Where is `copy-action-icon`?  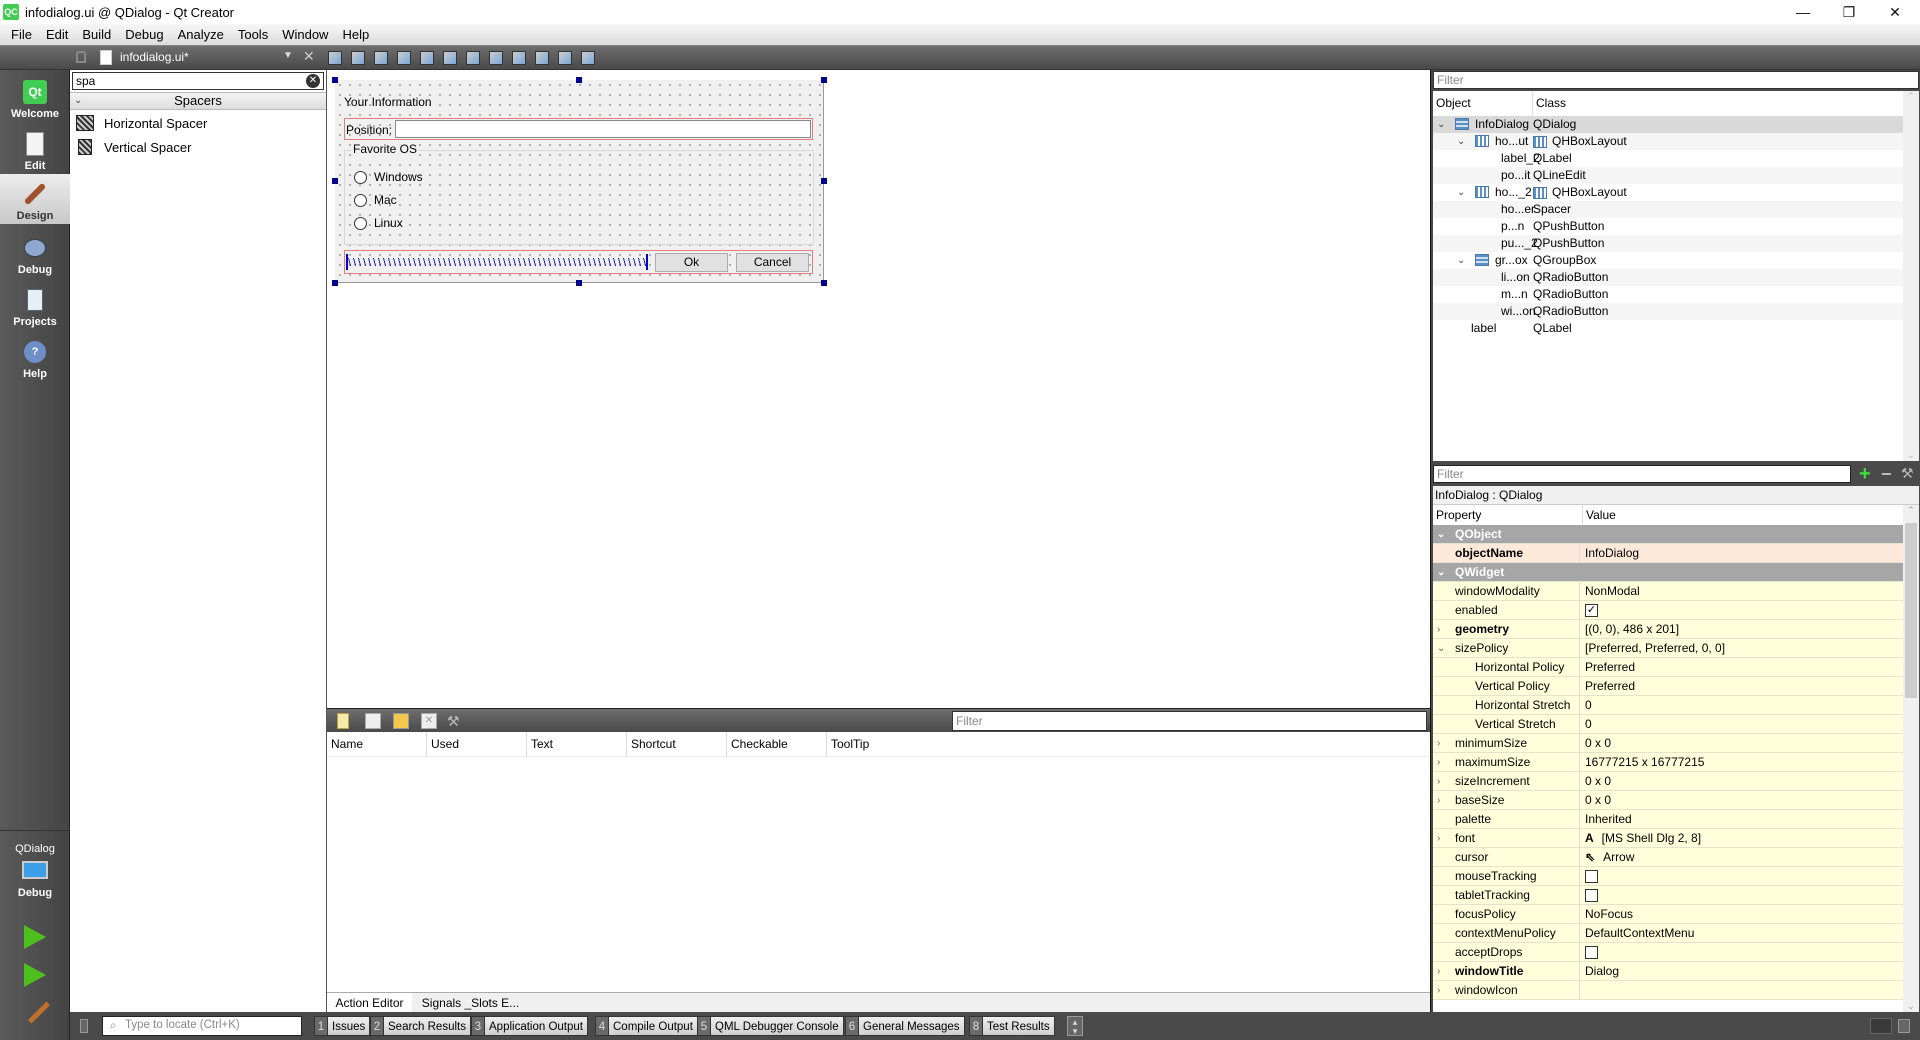 copy-action-icon is located at coordinates (373, 721).